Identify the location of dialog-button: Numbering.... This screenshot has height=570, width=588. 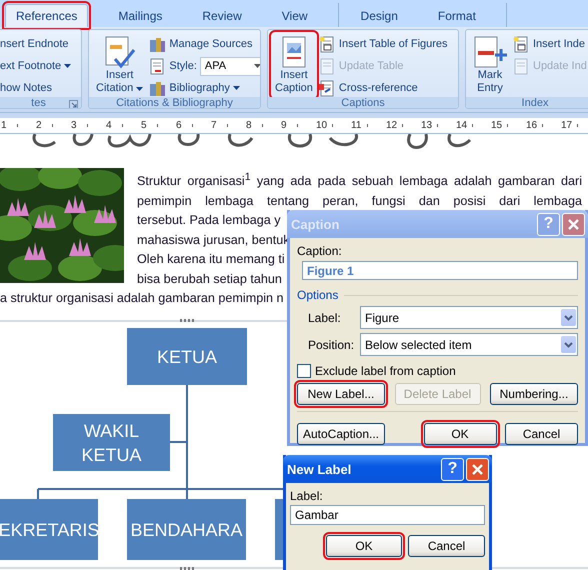
(534, 394).